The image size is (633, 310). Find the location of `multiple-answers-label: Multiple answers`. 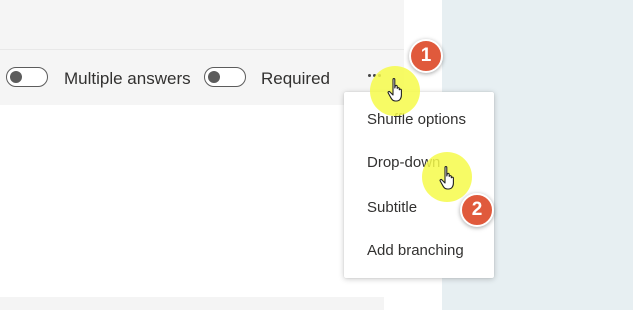

multiple-answers-label: Multiple answers is located at coordinates (127, 78).